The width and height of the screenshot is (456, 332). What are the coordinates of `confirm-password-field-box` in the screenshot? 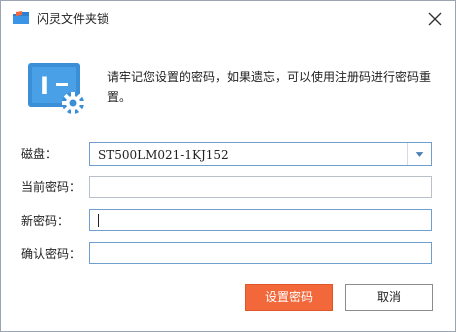 It's located at (260, 253).